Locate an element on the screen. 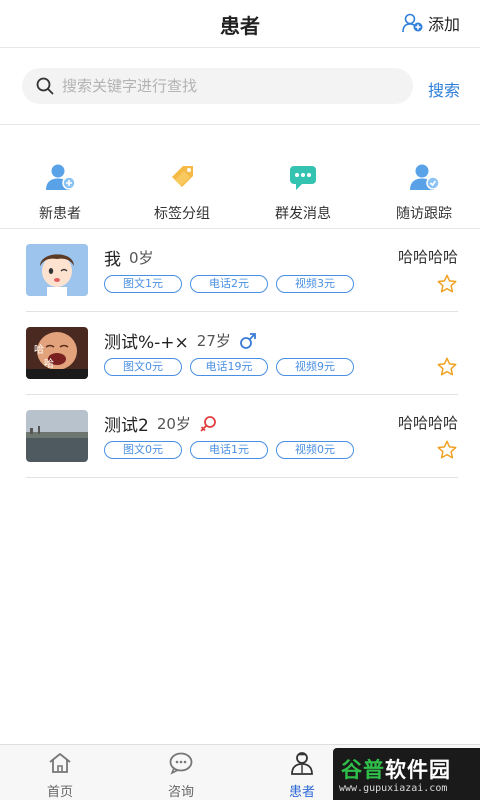 The width and height of the screenshot is (480, 800). service-tags: 图文0元 电话1元 视频0元 is located at coordinates (229, 450).